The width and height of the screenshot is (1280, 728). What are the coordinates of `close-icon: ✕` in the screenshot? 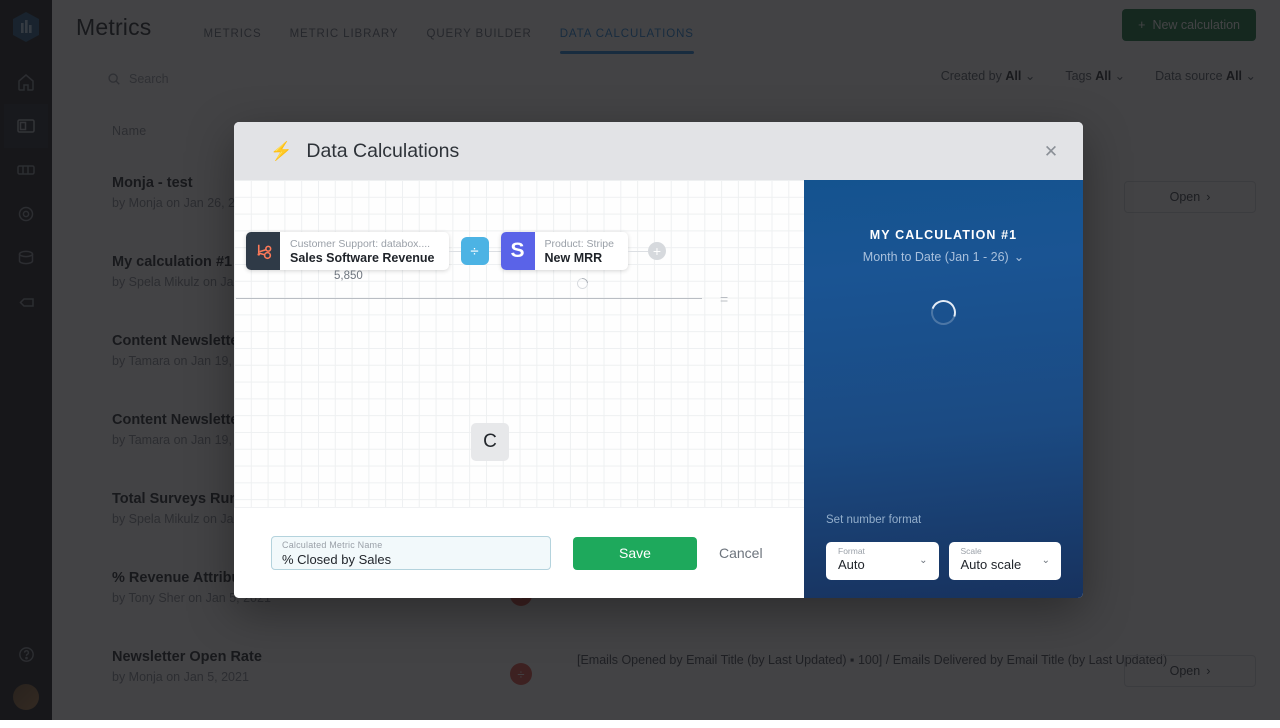 It's located at (1051, 151).